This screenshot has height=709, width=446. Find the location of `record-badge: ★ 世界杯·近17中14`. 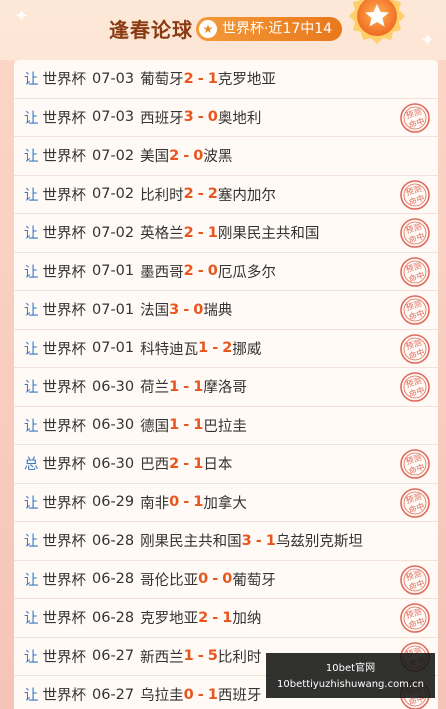

record-badge: ★ 世界杯·近17中14 is located at coordinates (269, 29).